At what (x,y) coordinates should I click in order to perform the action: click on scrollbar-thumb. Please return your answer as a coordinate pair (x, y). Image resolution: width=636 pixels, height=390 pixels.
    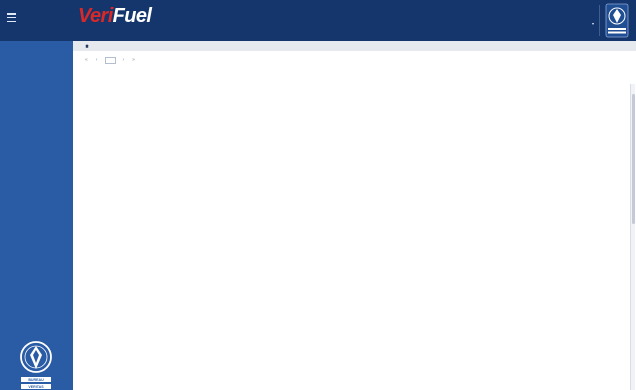
    Looking at the image, I should click on (633, 159).